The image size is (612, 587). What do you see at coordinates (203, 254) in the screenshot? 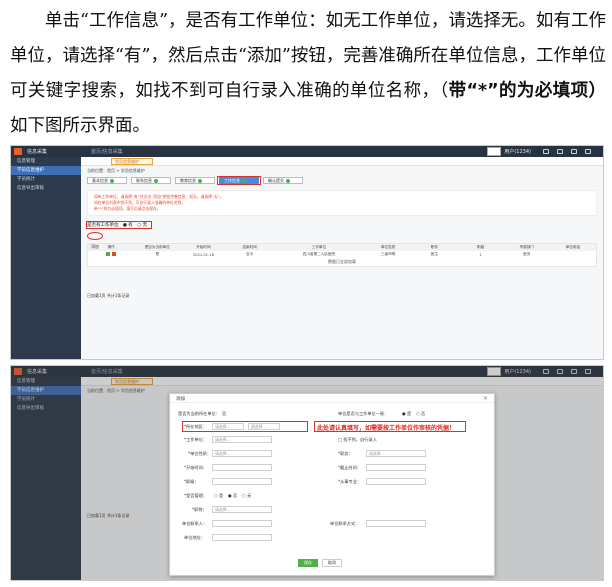
I see `table-cell: 2021-01-18` at bounding box center [203, 254].